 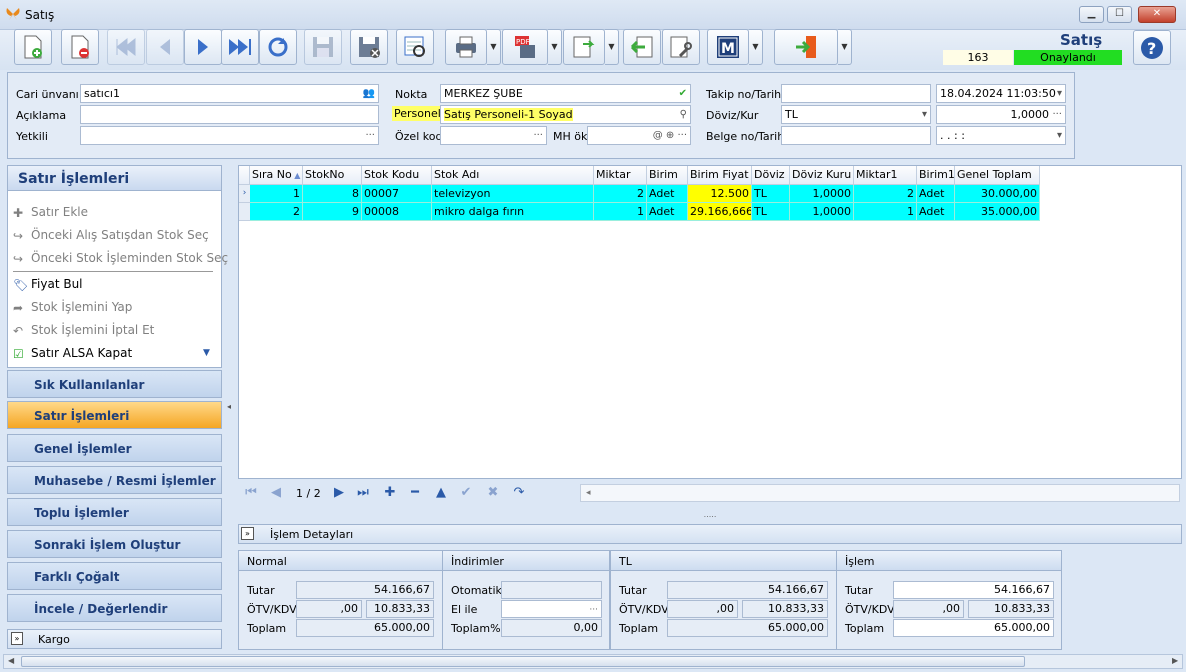 What do you see at coordinates (229, 114) in the screenshot?
I see `aciklama-input` at bounding box center [229, 114].